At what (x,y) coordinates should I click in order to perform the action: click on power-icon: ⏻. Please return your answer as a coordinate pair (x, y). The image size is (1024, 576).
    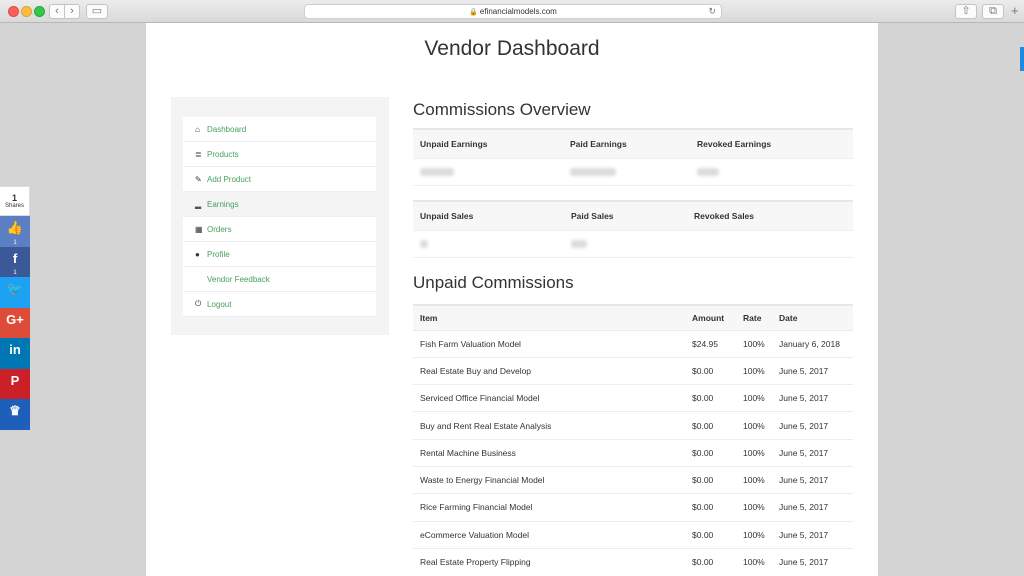
    Looking at the image, I should click on (198, 303).